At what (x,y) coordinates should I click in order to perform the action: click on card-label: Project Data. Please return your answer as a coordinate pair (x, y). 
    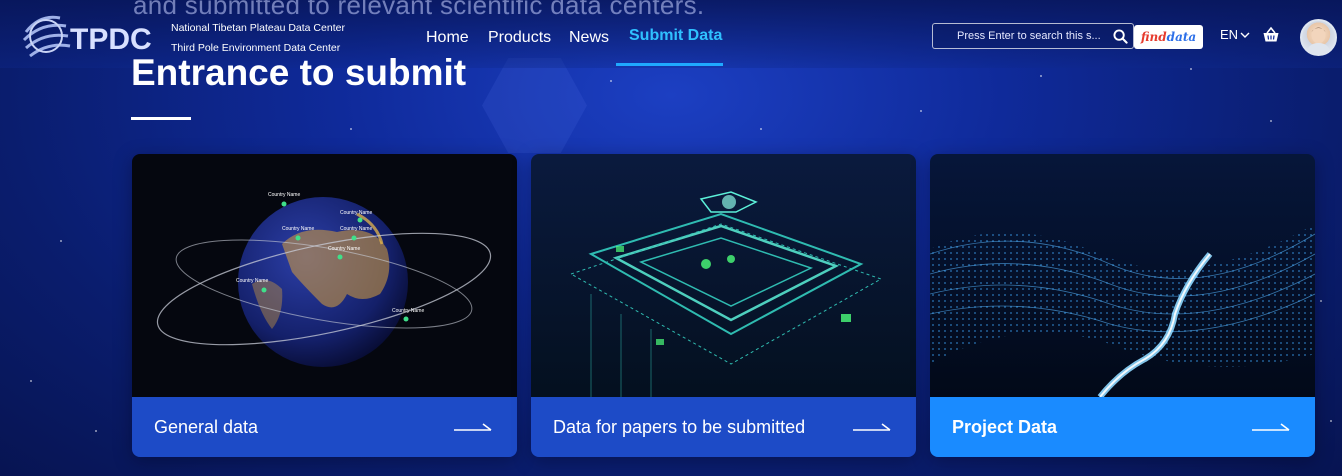
    Looking at the image, I should click on (1005, 426).